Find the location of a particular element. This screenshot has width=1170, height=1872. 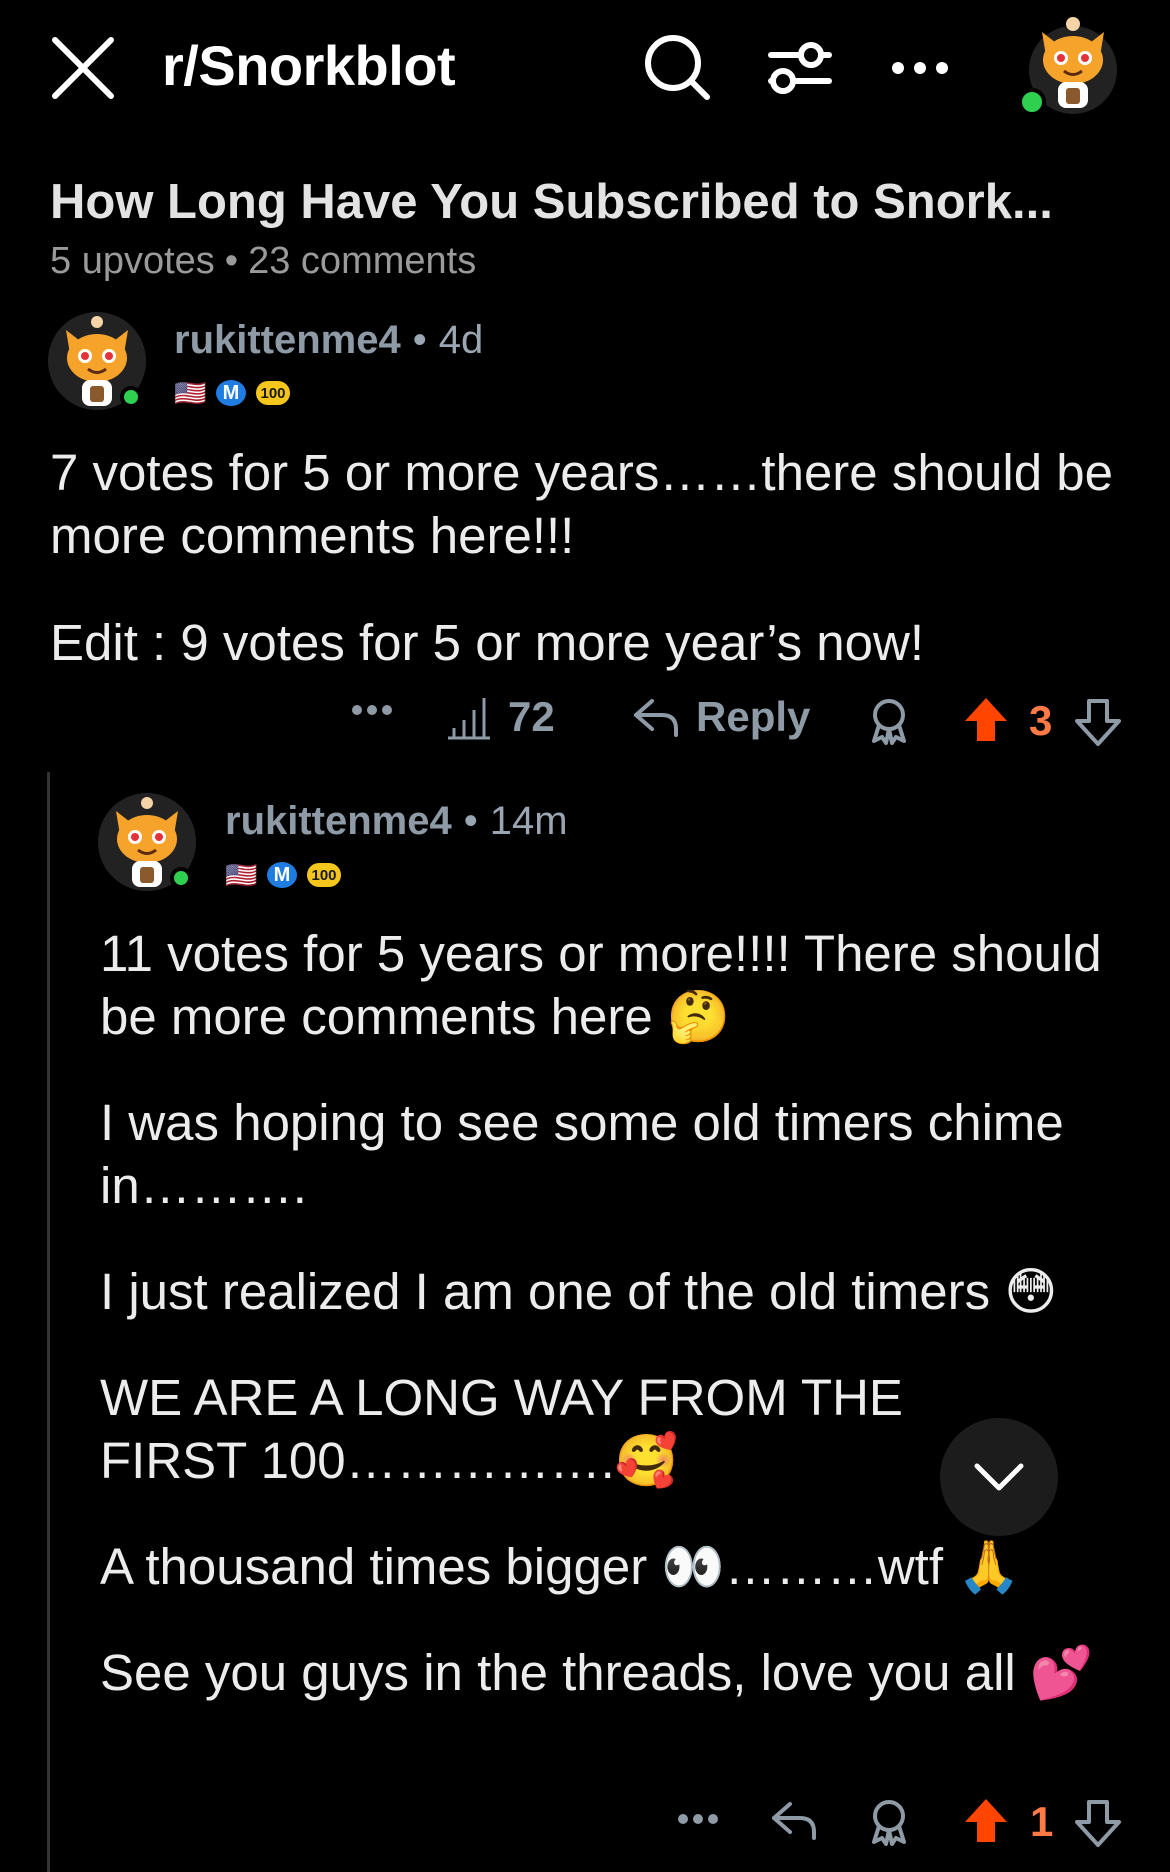

close-button is located at coordinates (83, 68).